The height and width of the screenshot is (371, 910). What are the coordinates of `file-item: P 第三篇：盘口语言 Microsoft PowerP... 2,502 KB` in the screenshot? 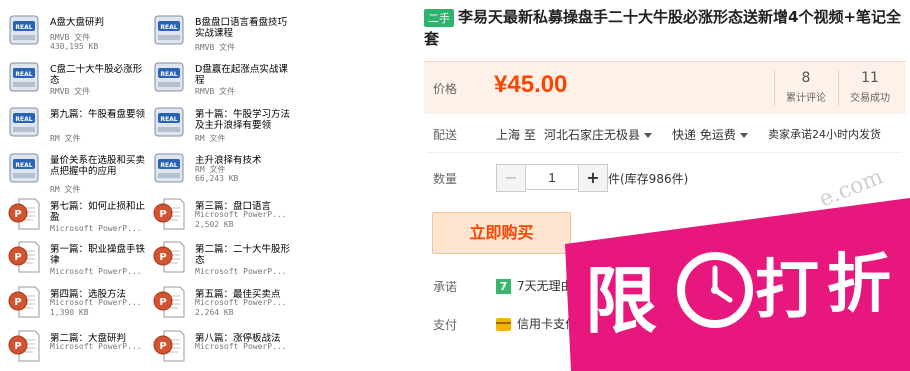 It's located at (219, 214).